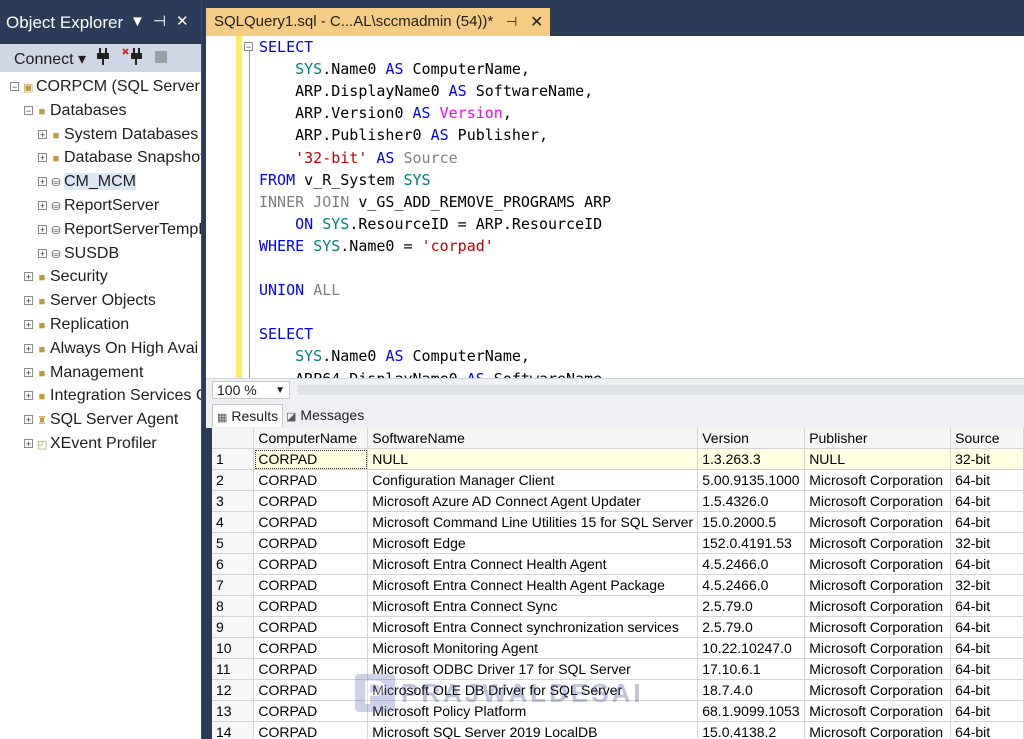 This screenshot has width=1024, height=739. I want to click on code-line: '32-bit' AS Source, so click(358, 158).